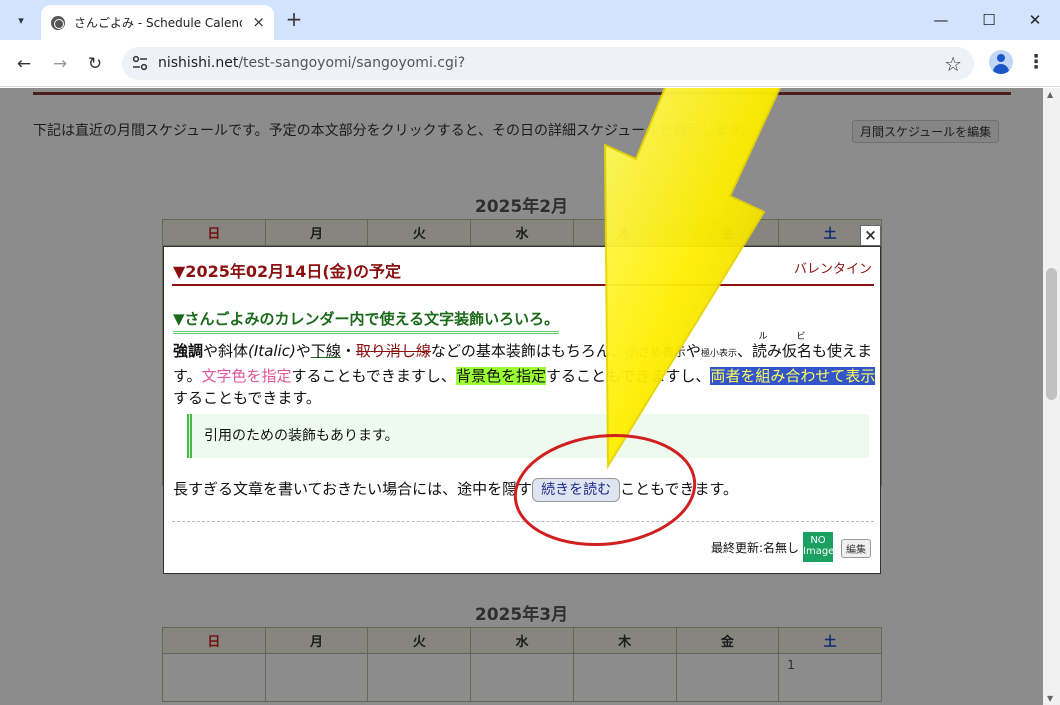  What do you see at coordinates (718, 354) in the screenshot?
I see `tiny-sample: 極小表示` at bounding box center [718, 354].